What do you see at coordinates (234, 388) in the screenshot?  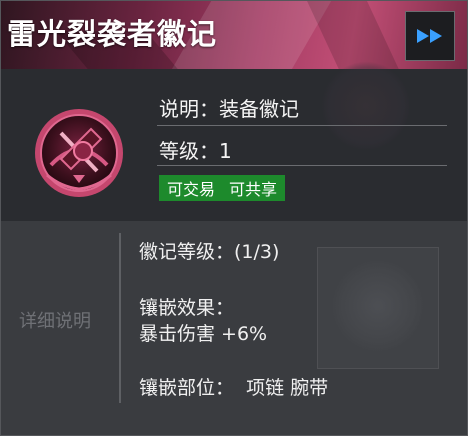 I see `inlay-slots: 镶嵌部位： 项链 腕带` at bounding box center [234, 388].